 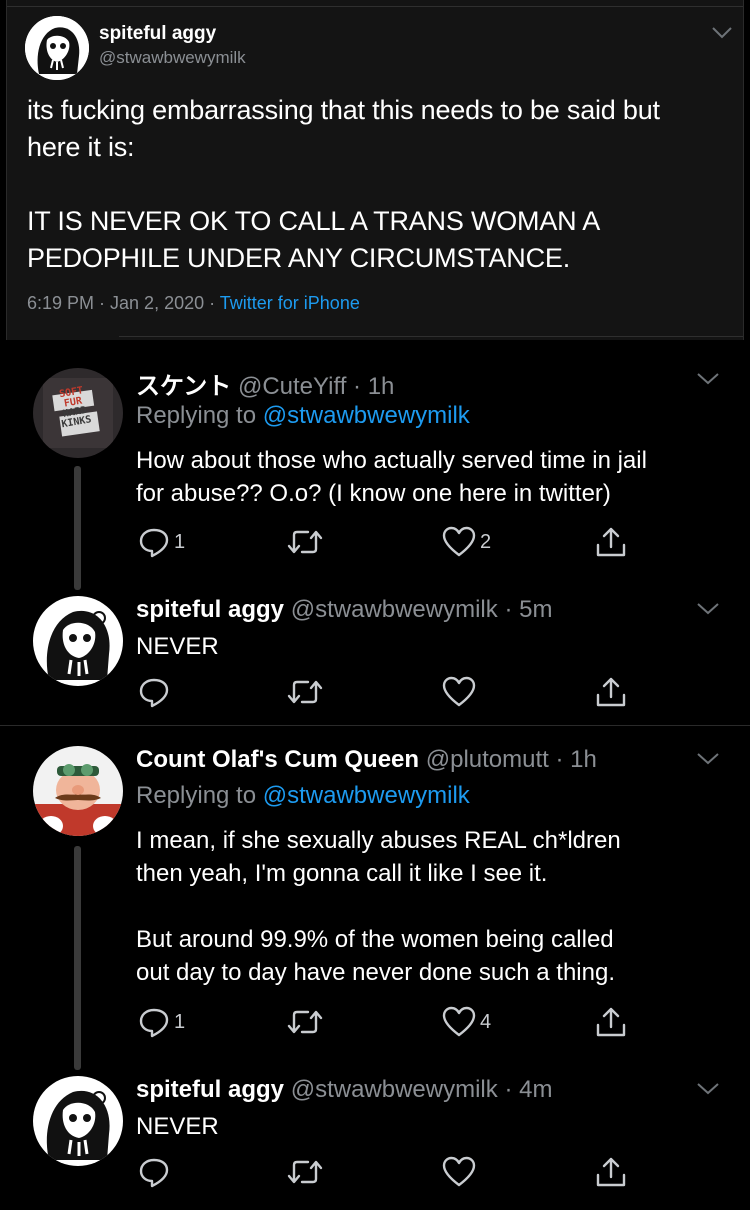 I want to click on author-handle: @plutomutt, so click(x=487, y=759).